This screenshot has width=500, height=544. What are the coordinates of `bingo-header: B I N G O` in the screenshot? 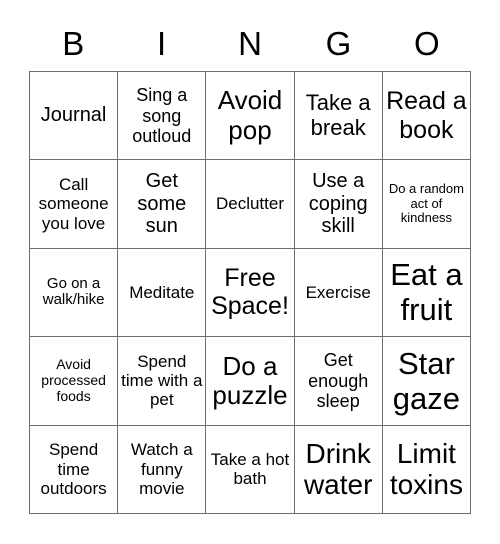 It's located at (250, 43).